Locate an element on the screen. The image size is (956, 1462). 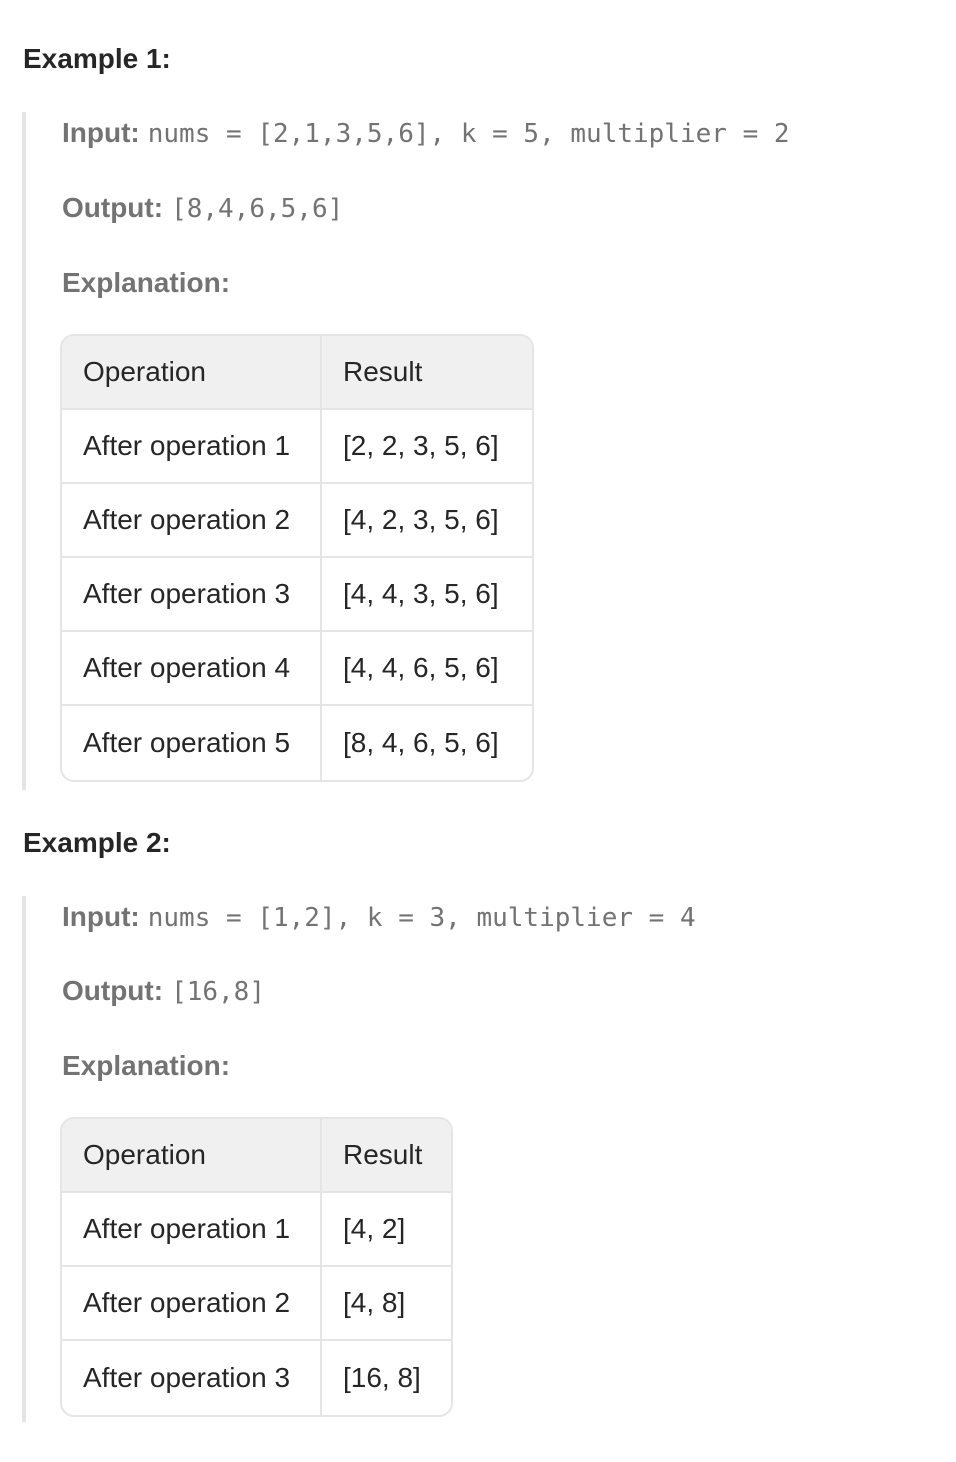
table-row: After operation 3 [4, 4, 3, 5, 6] is located at coordinates (297, 595).